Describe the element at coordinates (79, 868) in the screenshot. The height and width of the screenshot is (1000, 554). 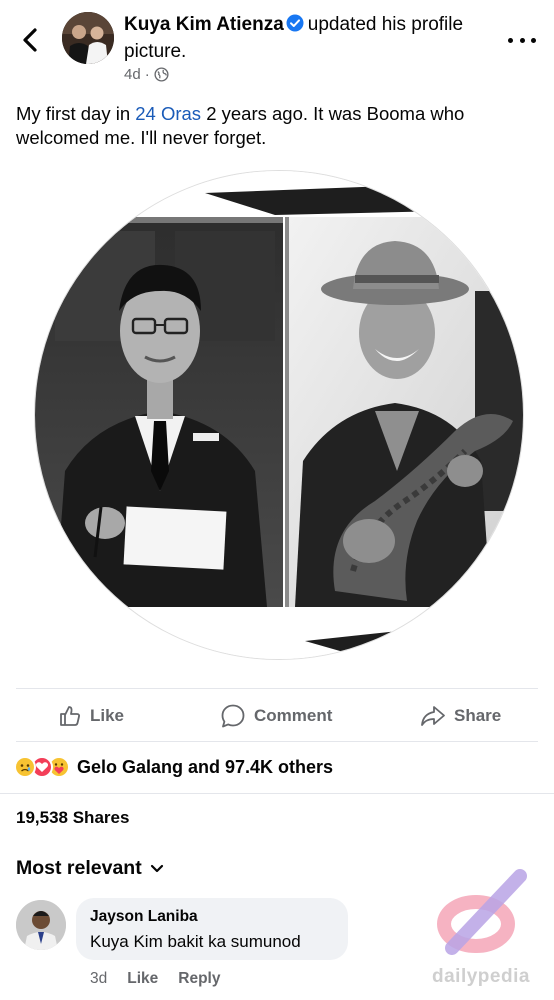
I see `sort-label: Most relevant` at that location.